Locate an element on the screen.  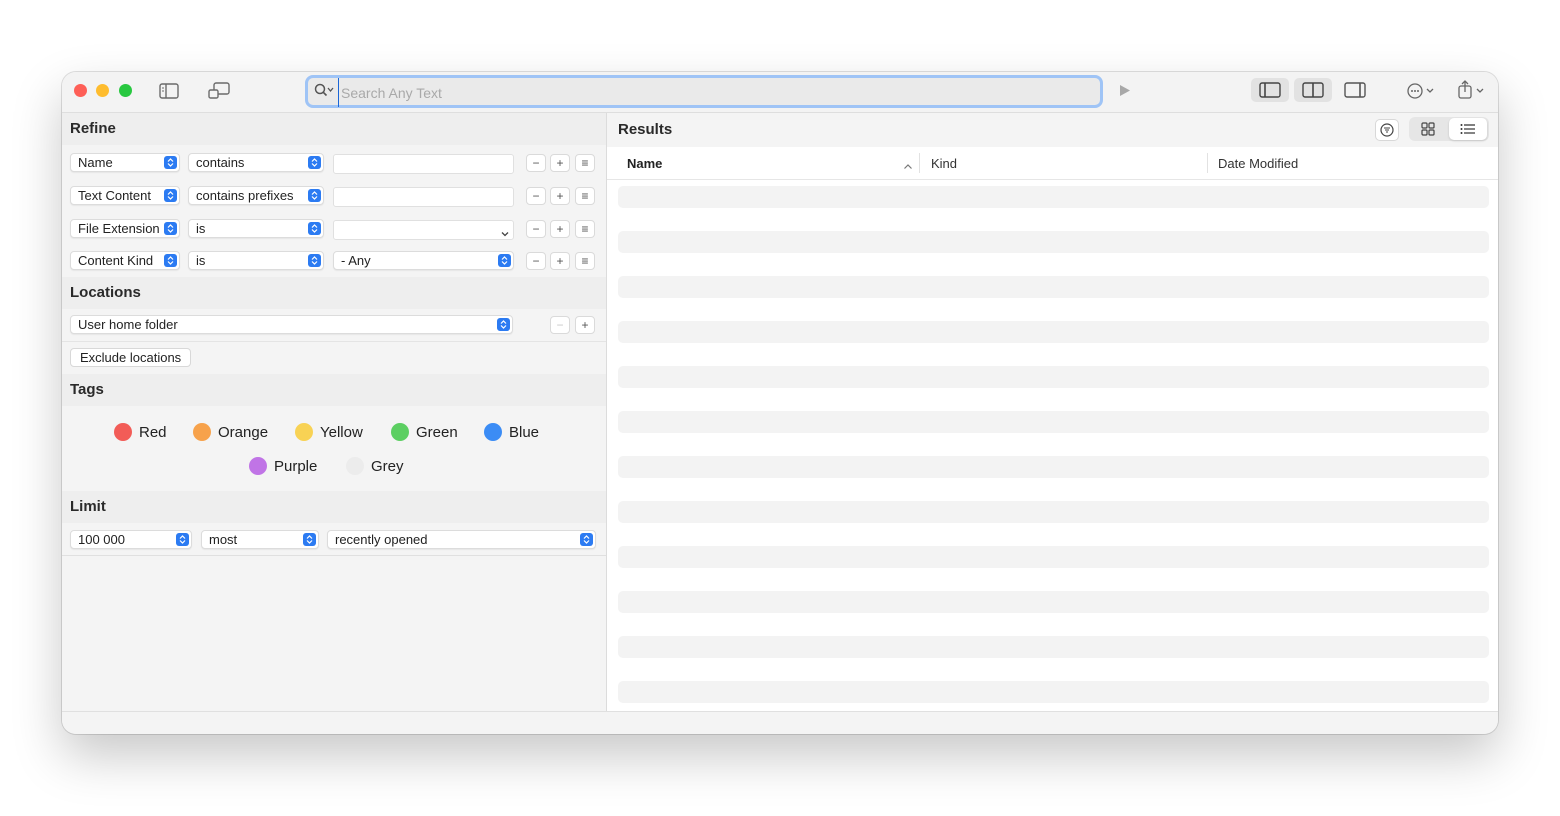
remove-location-button: − is located at coordinates (560, 325).